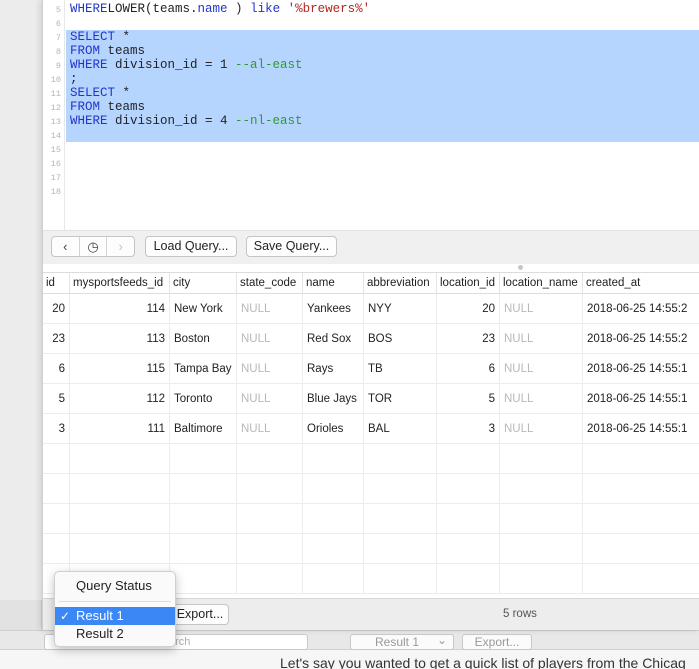 Image resolution: width=699 pixels, height=669 pixels. I want to click on code-line: 13 WHERE division_id = 4 --nl-east, so click(371, 121).